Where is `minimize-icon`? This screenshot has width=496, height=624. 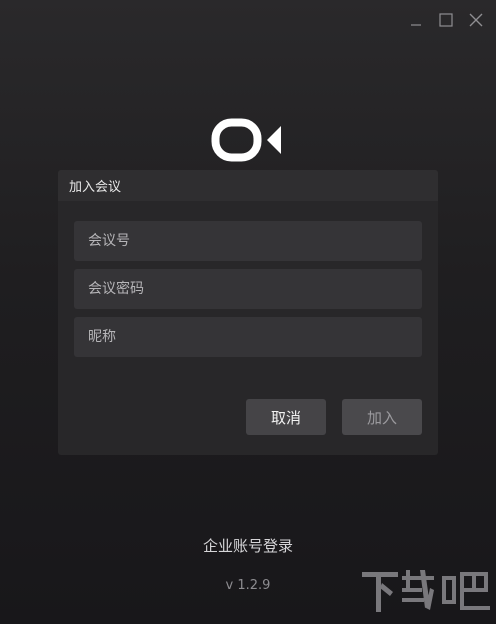
minimize-icon is located at coordinates (416, 20).